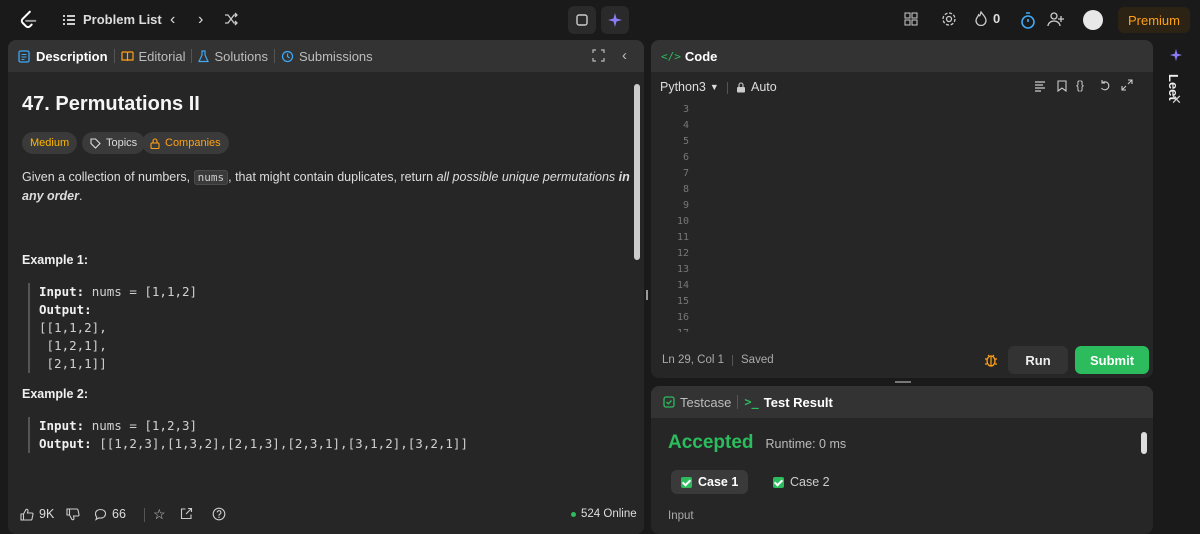 This screenshot has width=1200, height=534. I want to click on line-number: 9, so click(685, 205).